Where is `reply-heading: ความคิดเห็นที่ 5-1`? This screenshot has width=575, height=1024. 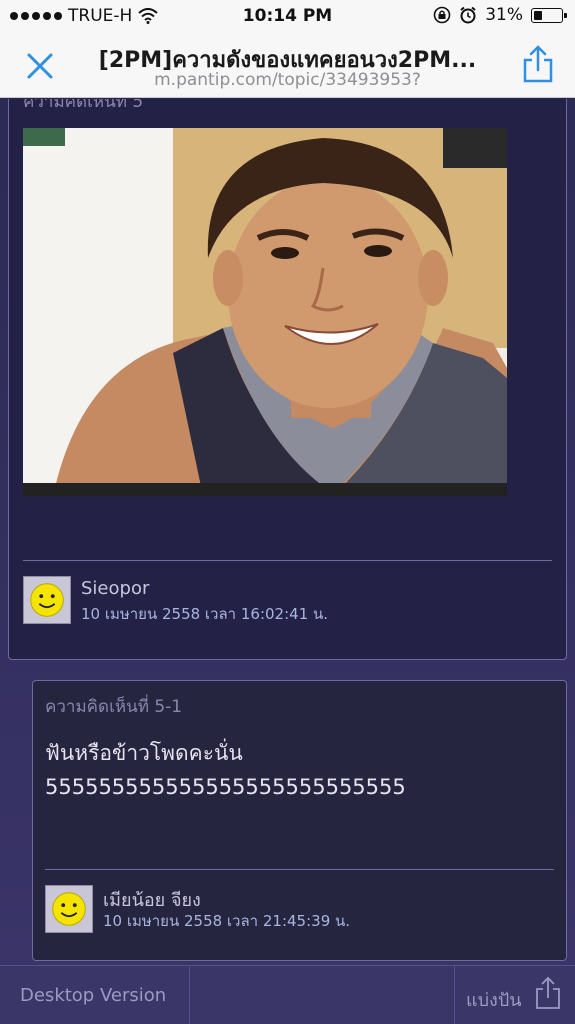 reply-heading: ความคิดเห็นที่ 5-1 is located at coordinates (114, 707).